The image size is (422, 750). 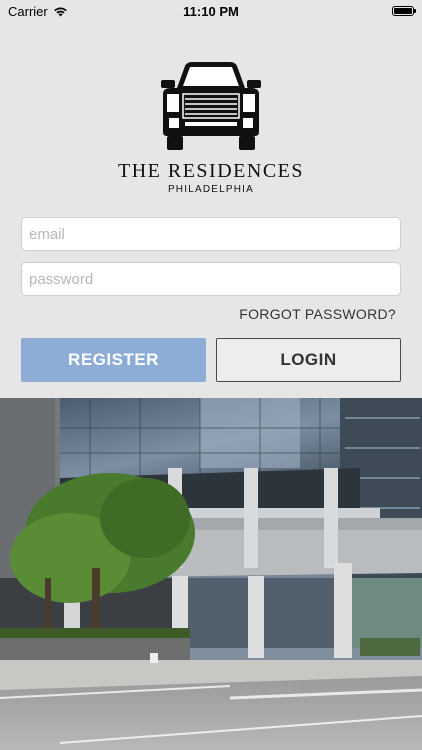 What do you see at coordinates (211, 189) in the screenshot?
I see `brand-city: PHILADELPHIA` at bounding box center [211, 189].